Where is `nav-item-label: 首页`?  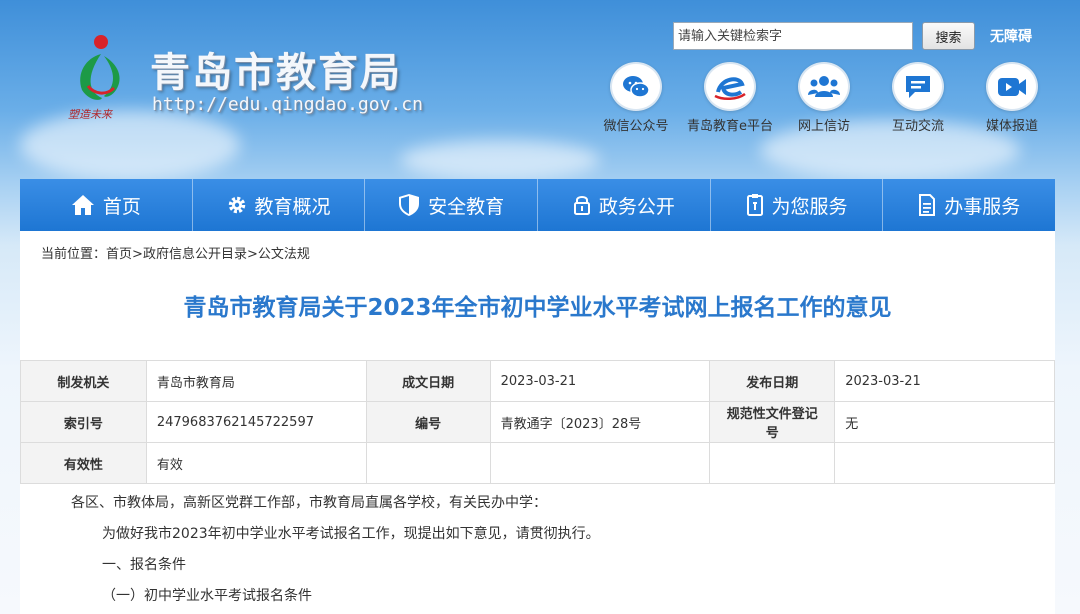 nav-item-label: 首页 is located at coordinates (121, 206).